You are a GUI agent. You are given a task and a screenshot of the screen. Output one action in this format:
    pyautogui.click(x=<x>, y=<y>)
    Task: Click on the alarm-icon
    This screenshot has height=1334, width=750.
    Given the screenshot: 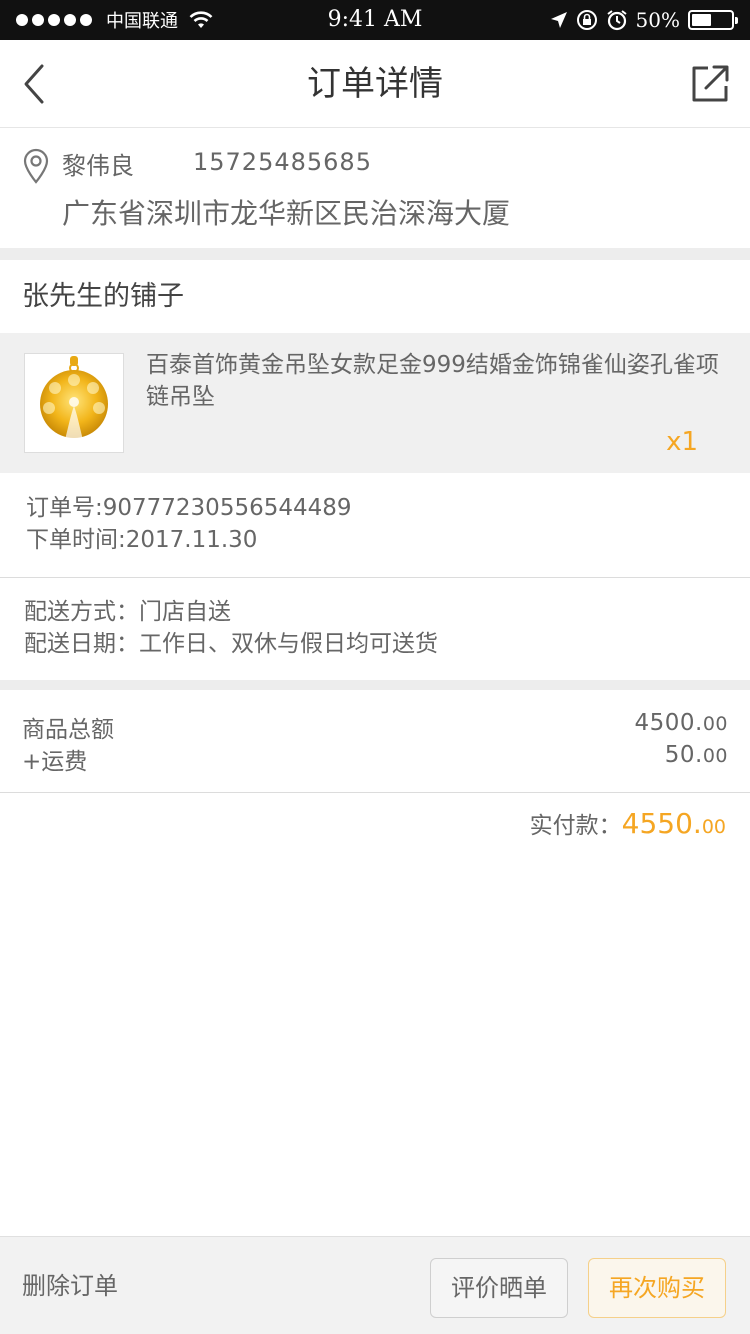 What is the action you would take?
    pyautogui.click(x=616, y=20)
    